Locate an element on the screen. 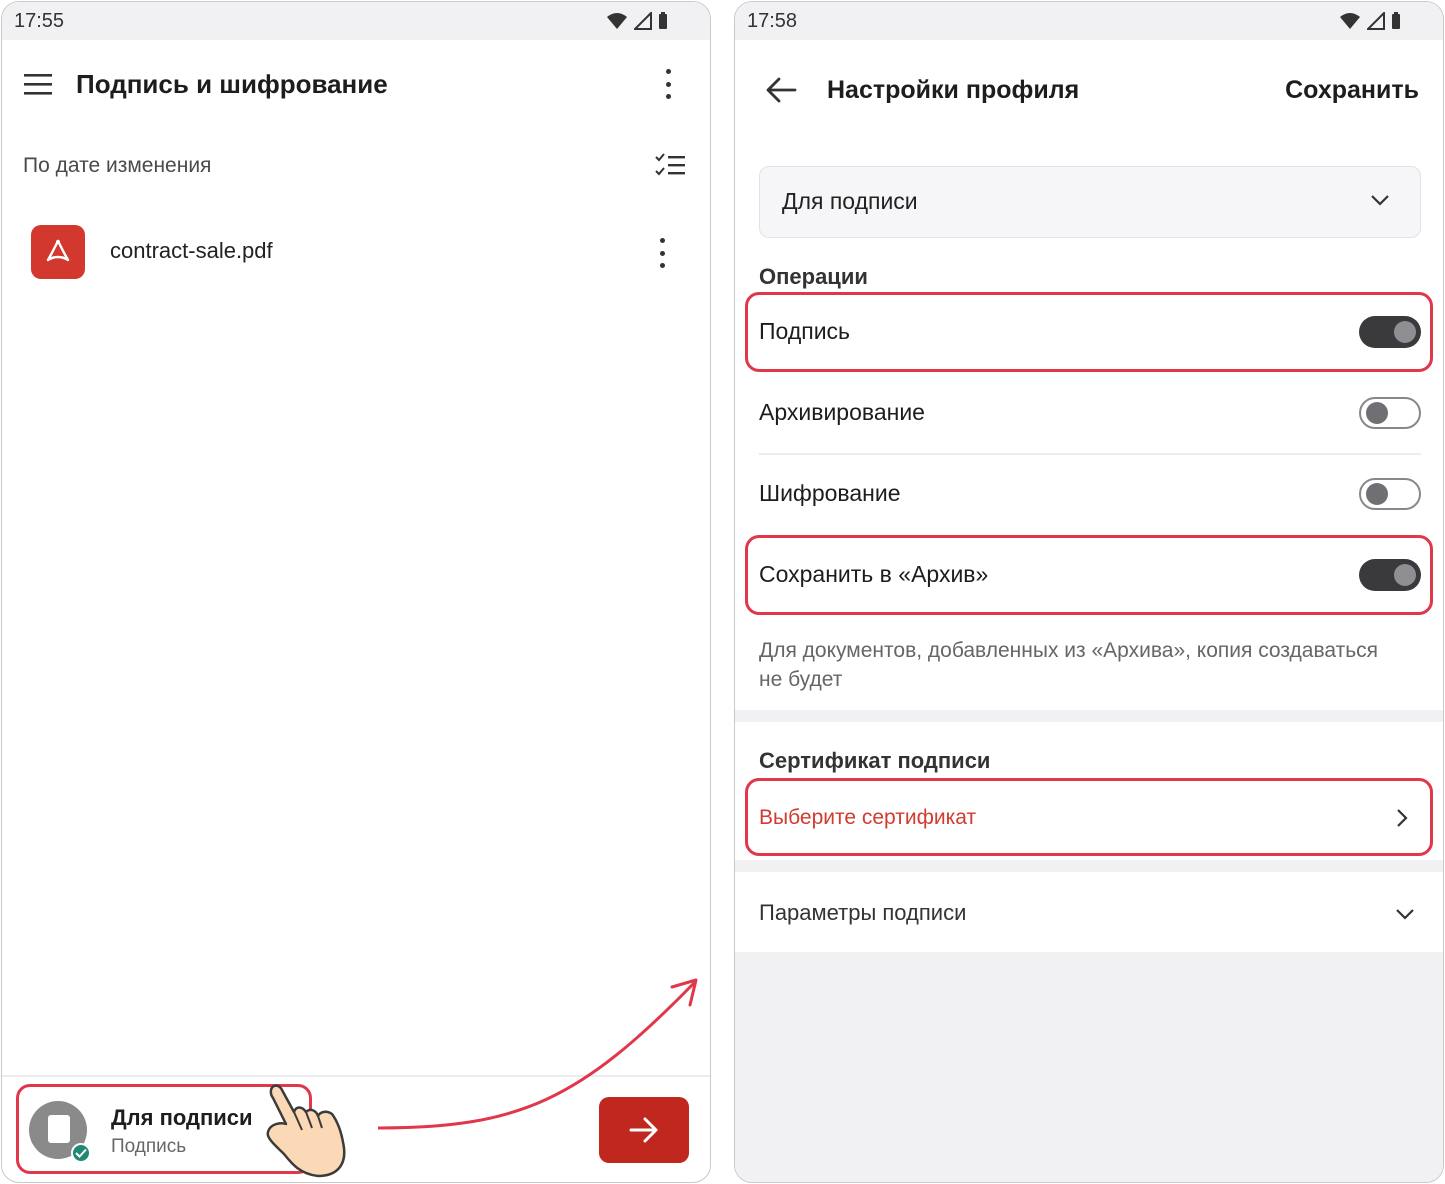 Image resolution: width=1445 pixels, height=1184 pixels. operation-row-save-archive: Сохранить в «Архив» is located at coordinates (1089, 575).